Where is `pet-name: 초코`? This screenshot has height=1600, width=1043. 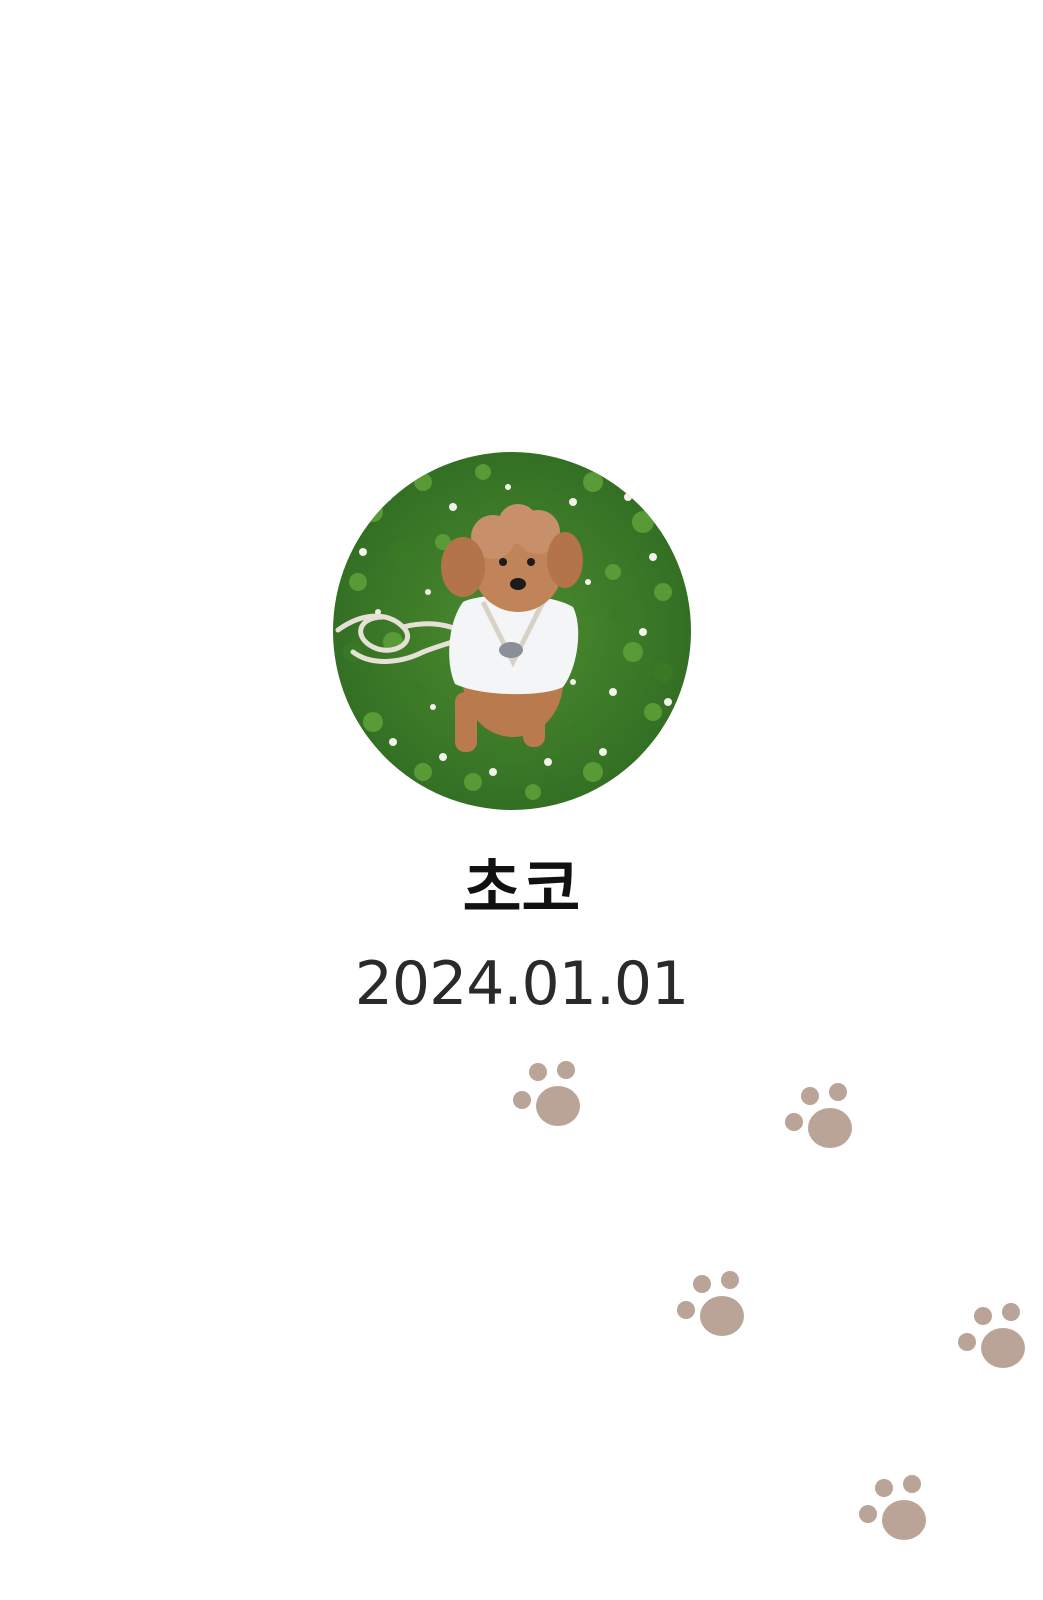 pet-name: 초코 is located at coordinates (521, 890).